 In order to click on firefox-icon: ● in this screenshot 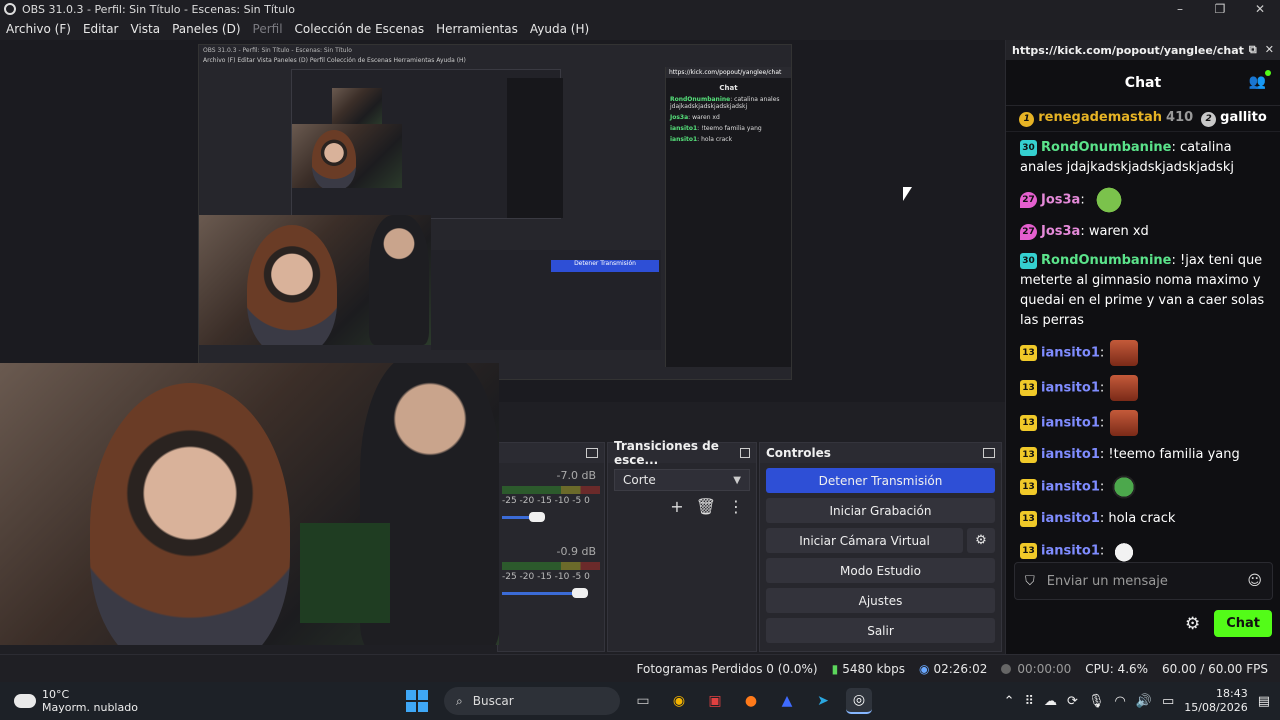, I will do `click(751, 701)`.